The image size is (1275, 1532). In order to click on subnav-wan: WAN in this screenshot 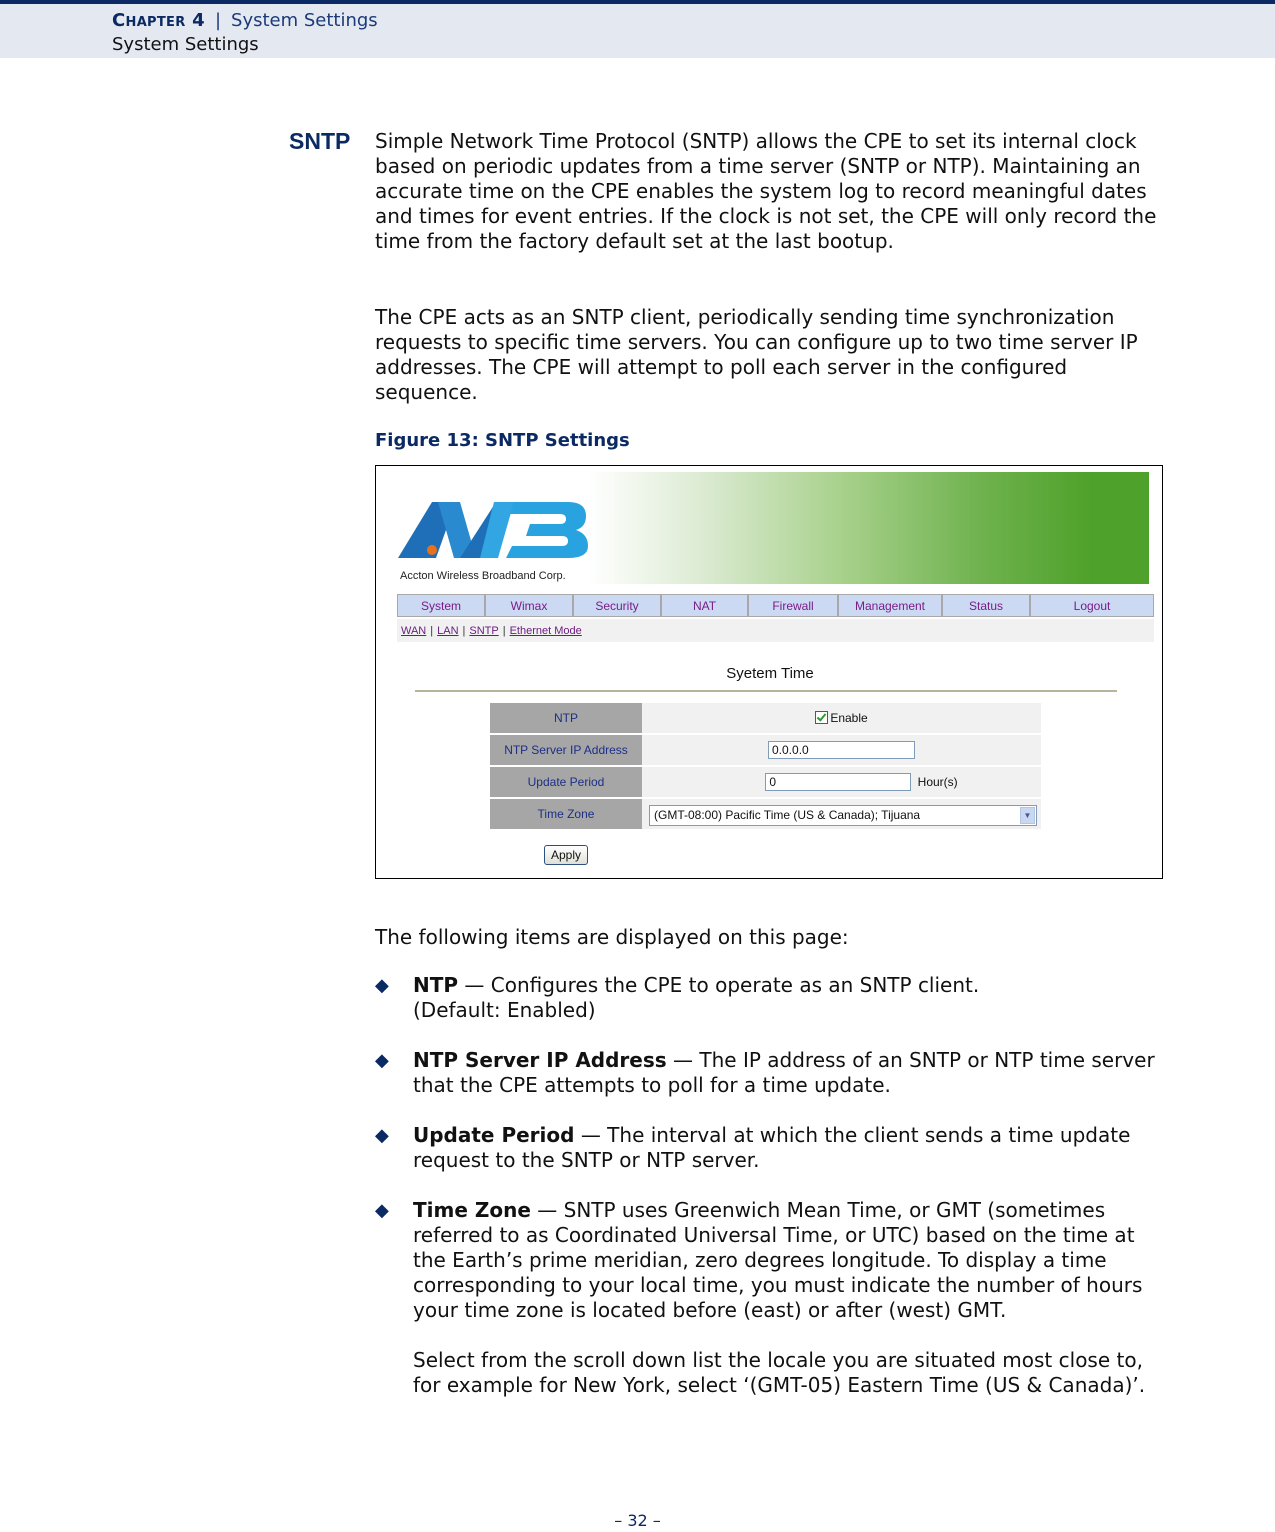, I will do `click(413, 631)`.